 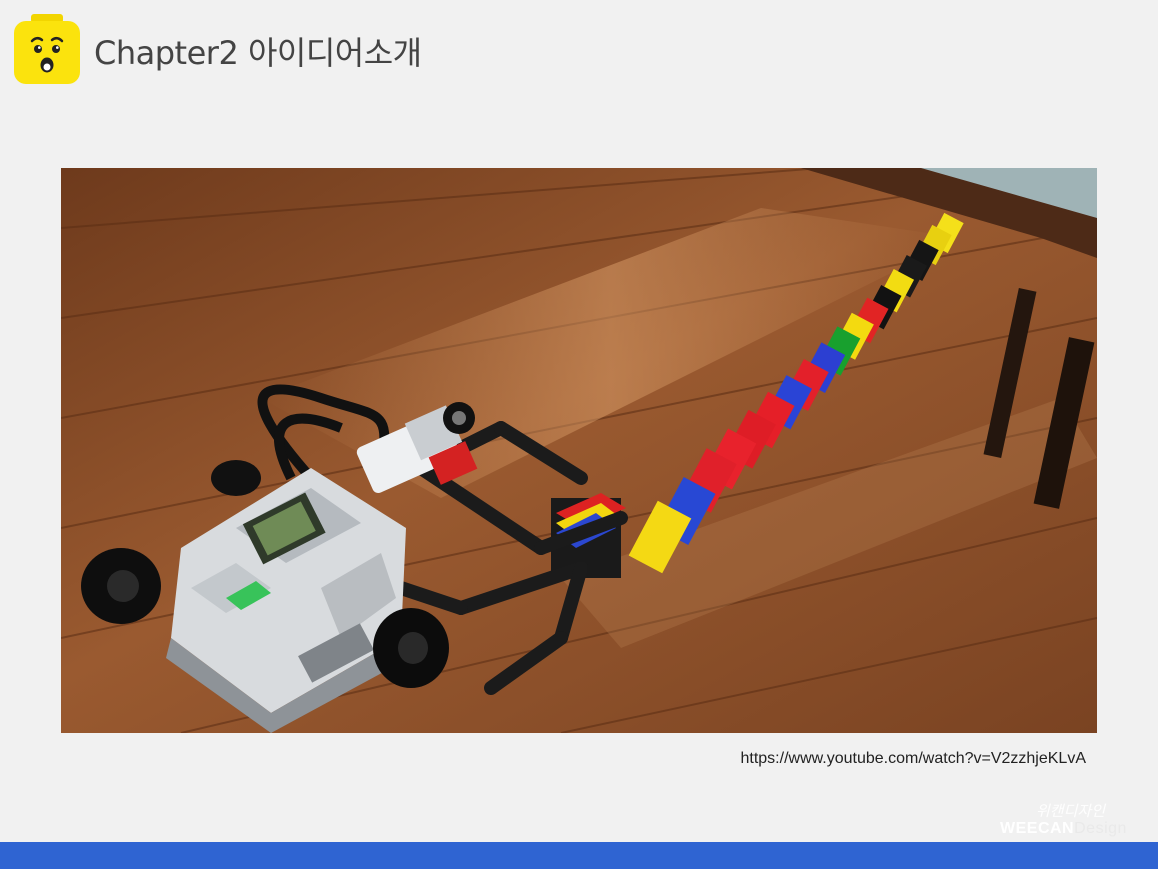 I want to click on watermark-brand-light: Design, so click(x=1100, y=828).